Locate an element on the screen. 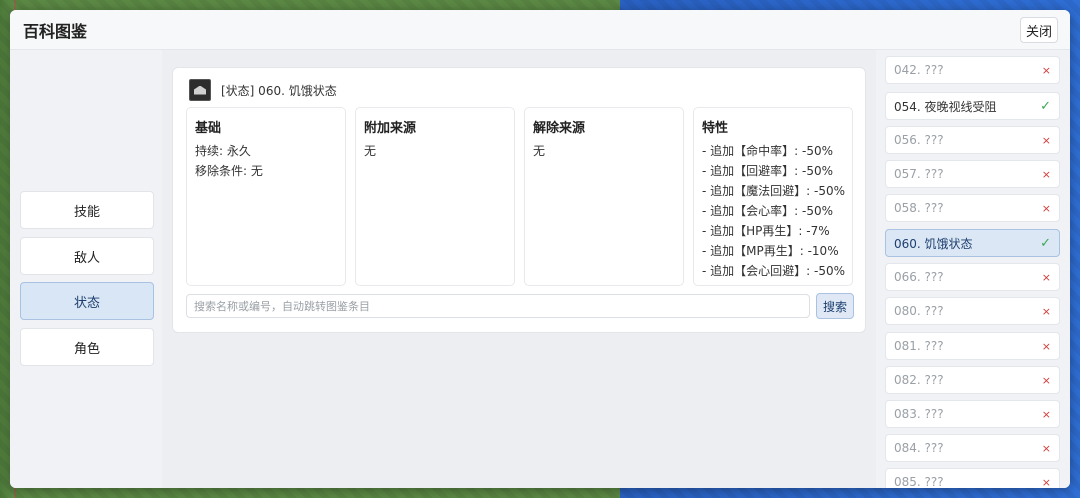 The image size is (1080, 498). nav-item-characters: 角色 is located at coordinates (87, 347).